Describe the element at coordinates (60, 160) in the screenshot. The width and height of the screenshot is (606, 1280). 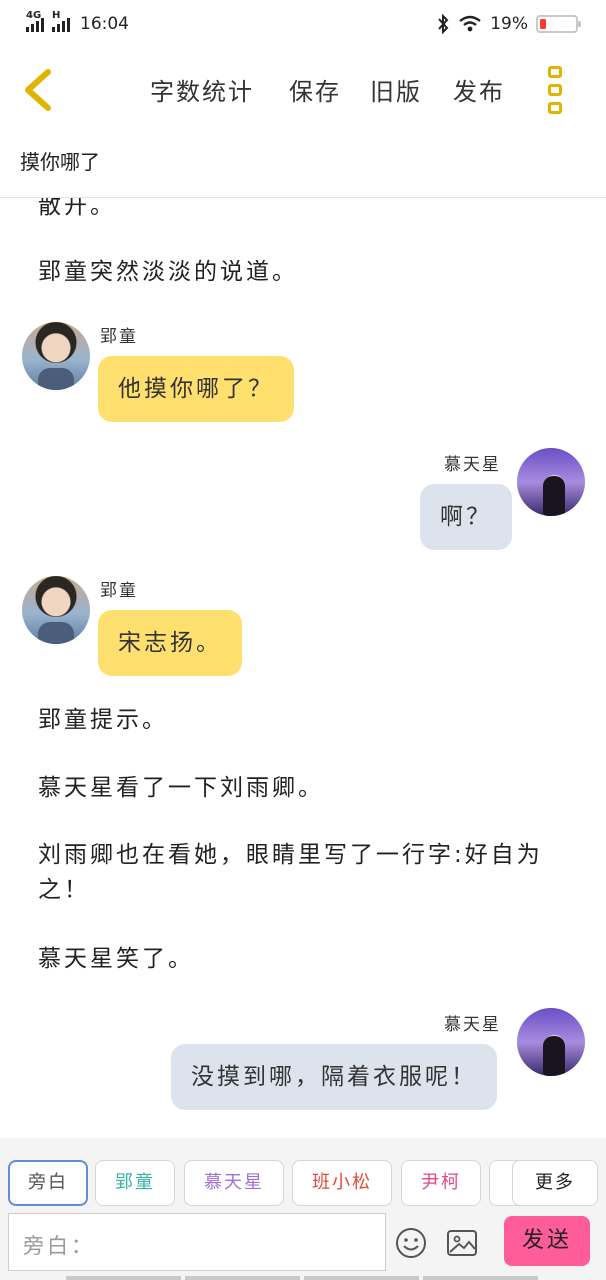
I see `document-title: 摸你哪了` at that location.